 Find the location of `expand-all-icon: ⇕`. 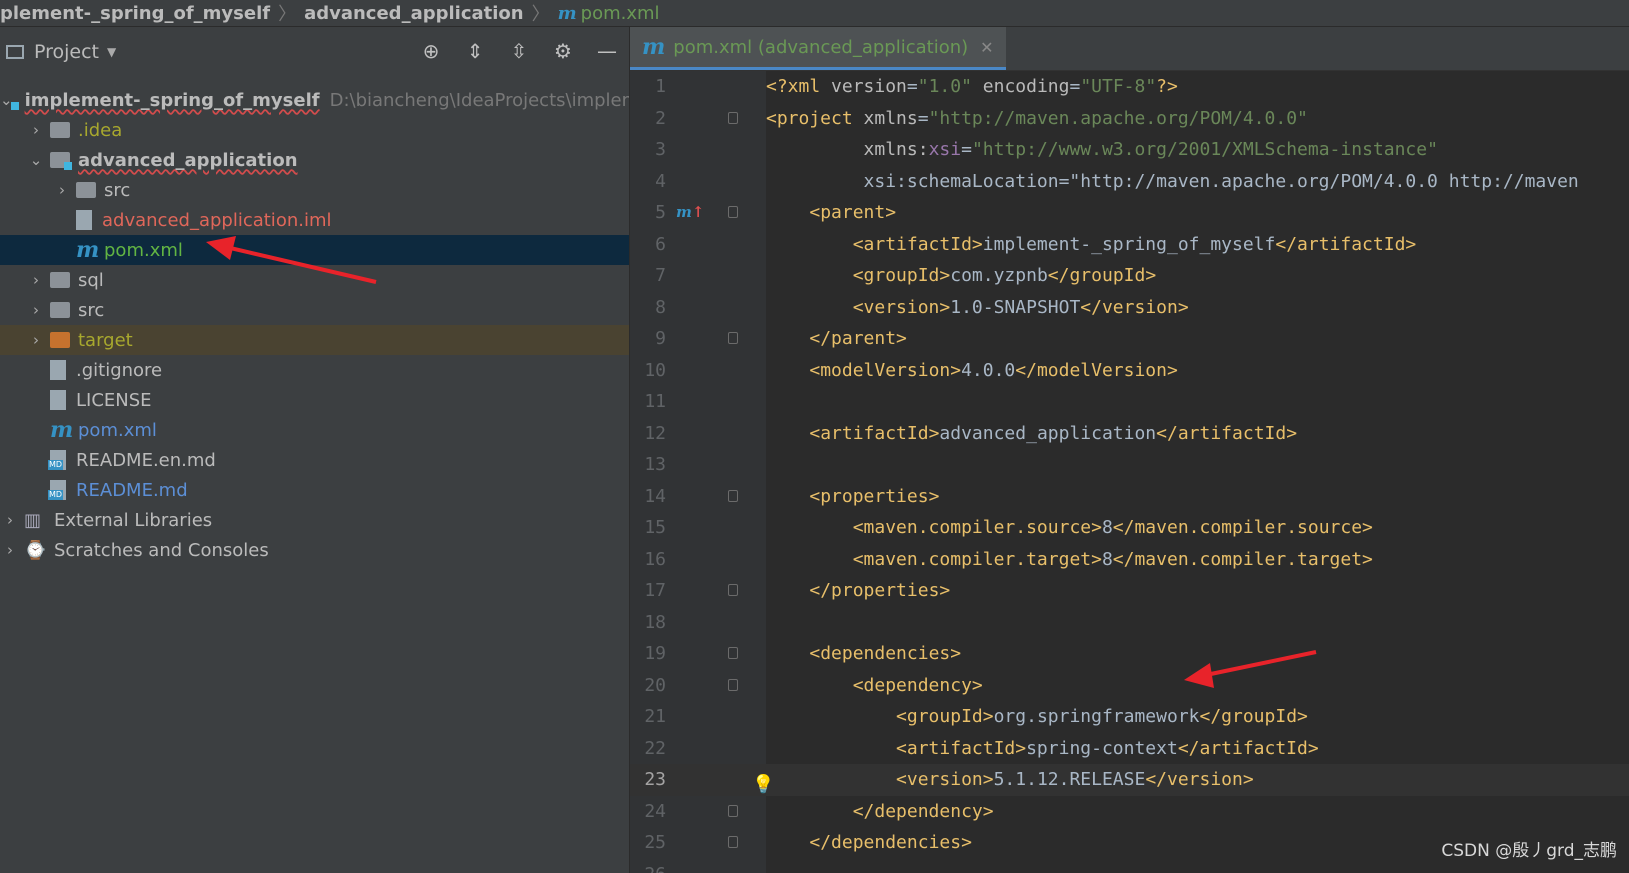

expand-all-icon: ⇕ is located at coordinates (475, 51).